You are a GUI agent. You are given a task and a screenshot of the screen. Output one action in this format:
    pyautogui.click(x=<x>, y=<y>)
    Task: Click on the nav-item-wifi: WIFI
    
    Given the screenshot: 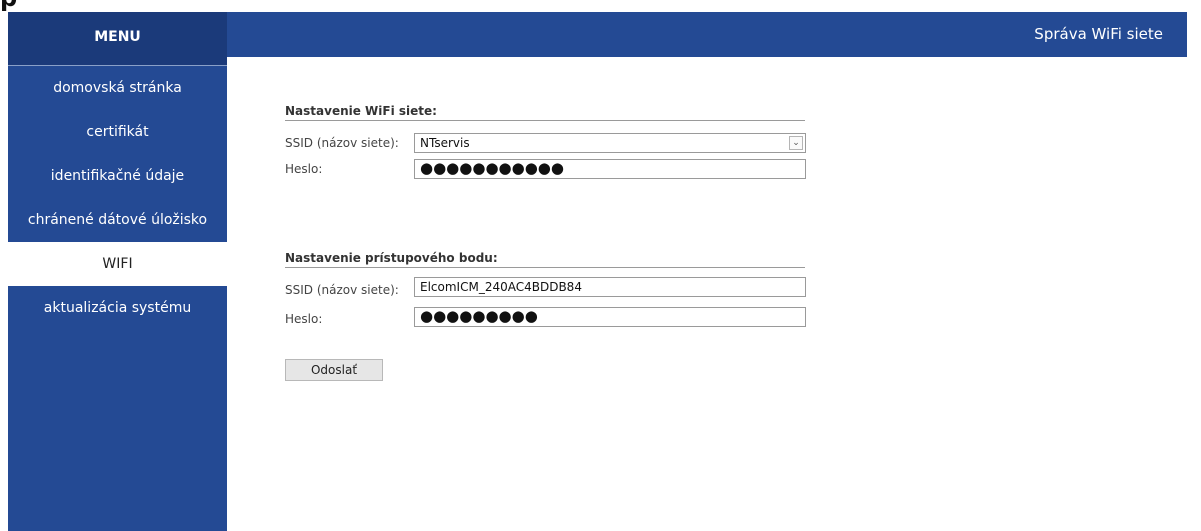 What is the action you would take?
    pyautogui.click(x=117, y=264)
    